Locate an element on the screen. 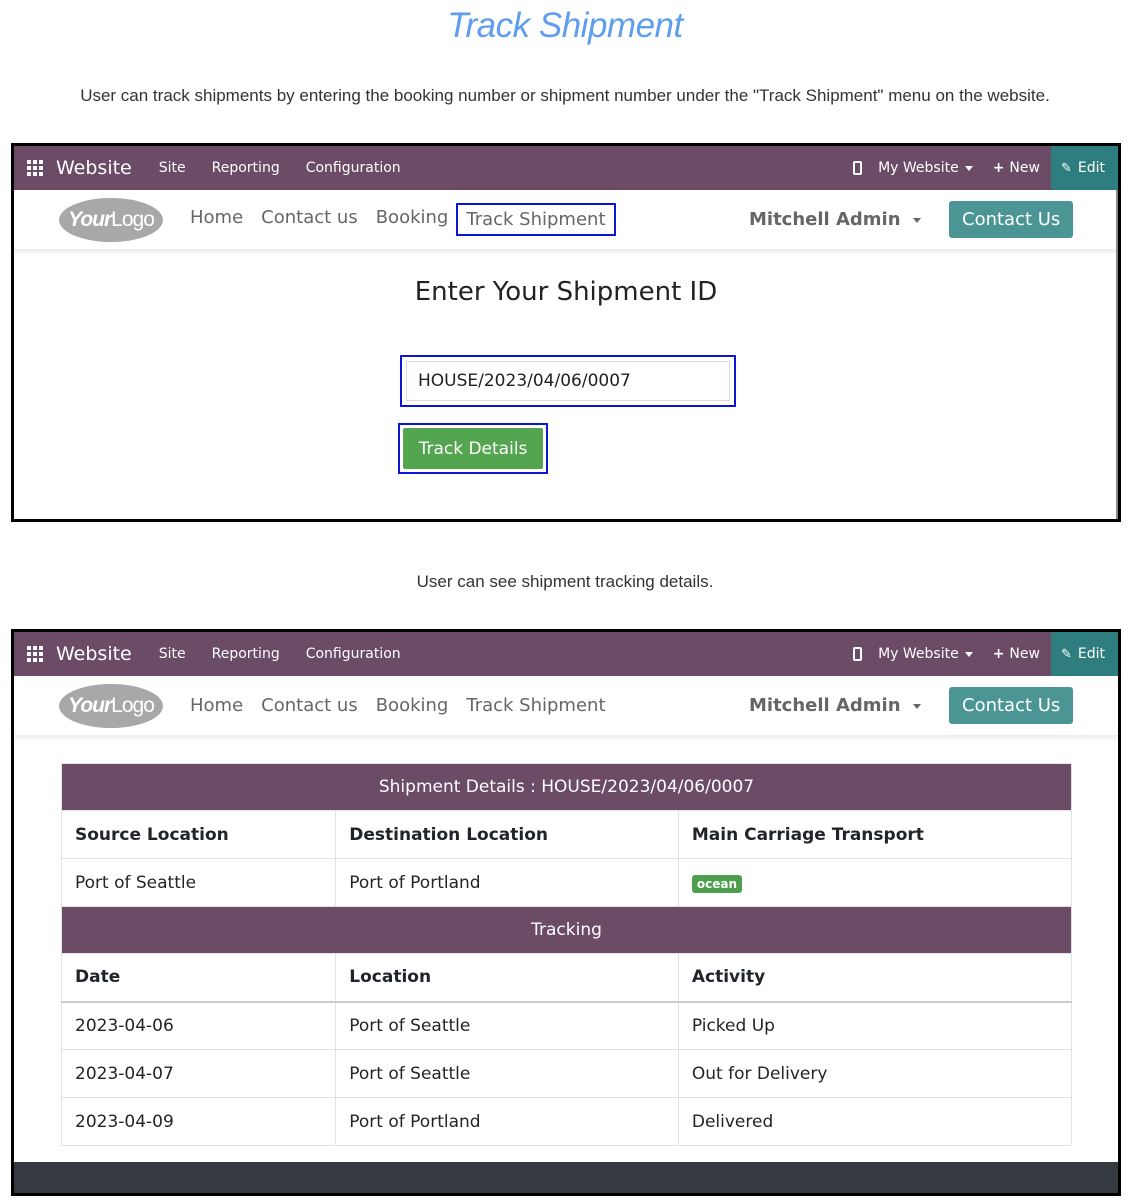  column-header: Location is located at coordinates (507, 978).